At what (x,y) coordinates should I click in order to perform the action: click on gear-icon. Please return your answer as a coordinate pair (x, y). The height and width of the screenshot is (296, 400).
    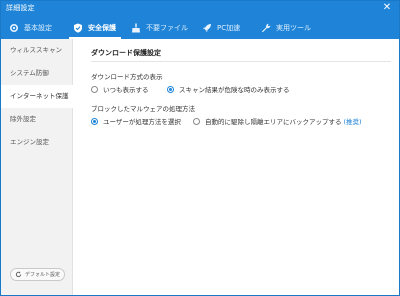
    Looking at the image, I should click on (14, 28).